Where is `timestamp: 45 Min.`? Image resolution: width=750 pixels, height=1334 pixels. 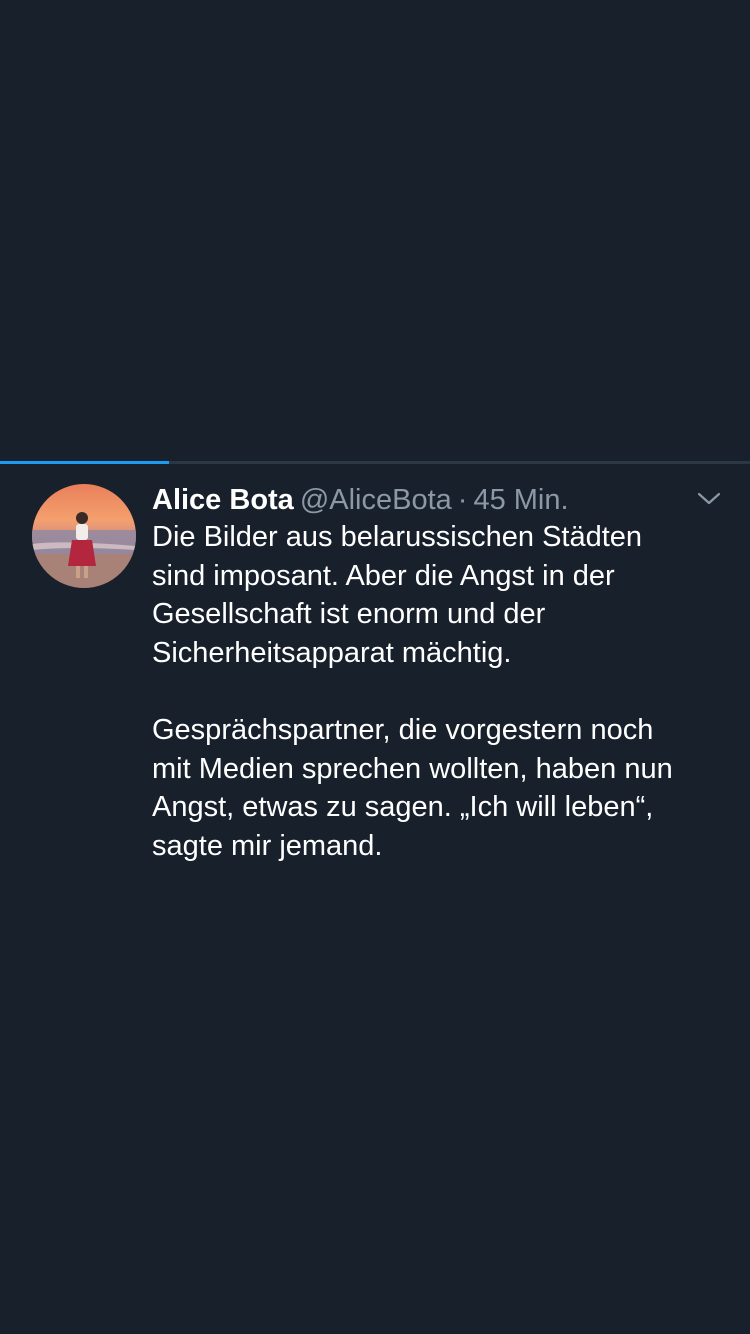
timestamp: 45 Min. is located at coordinates (520, 500).